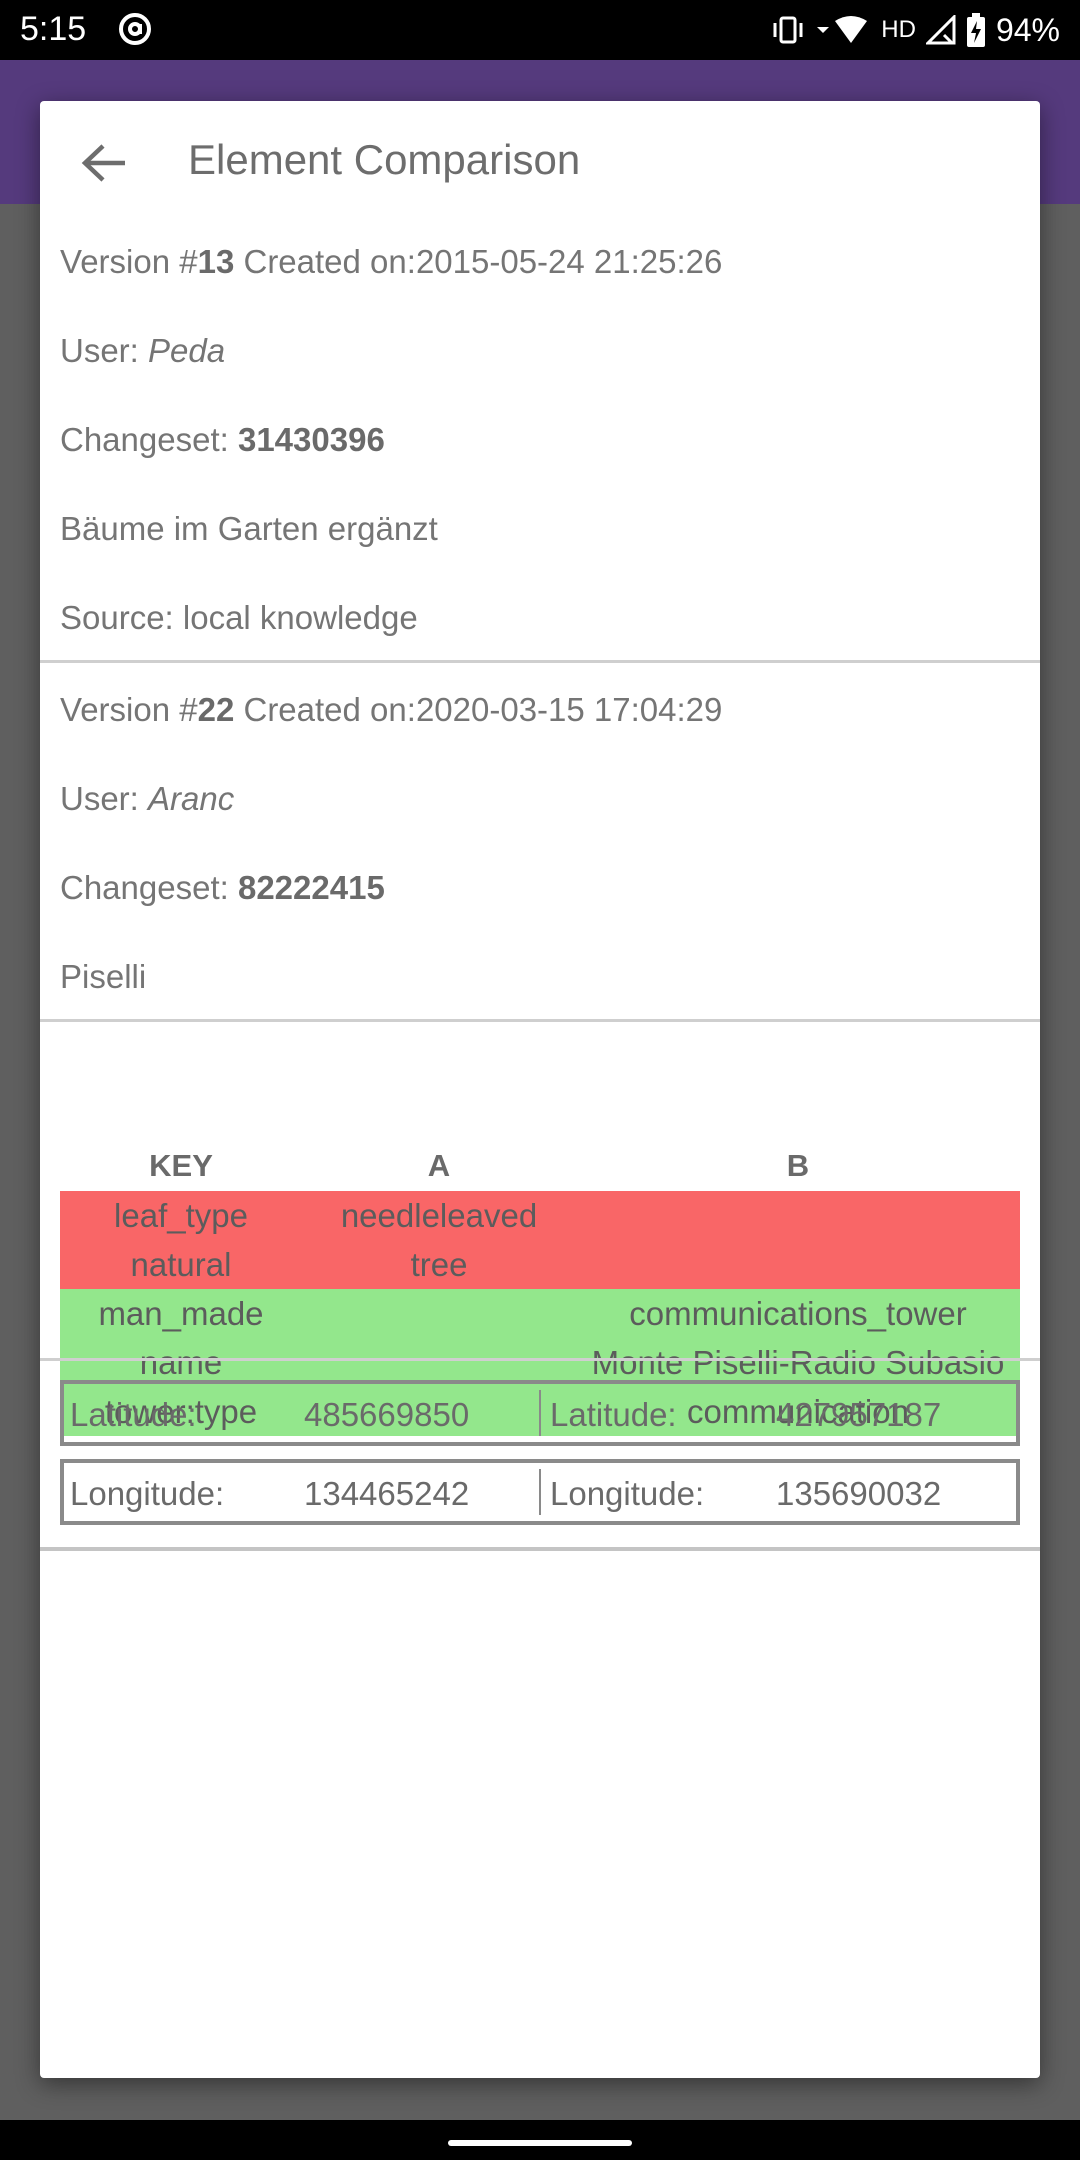 The image size is (1080, 2160). Describe the element at coordinates (181, 1313) in the screenshot. I see `tag-key: man_made` at that location.